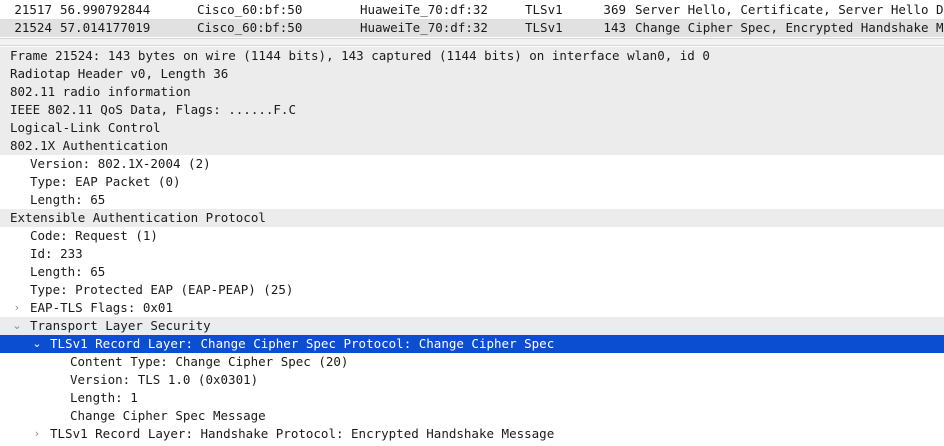 This screenshot has height=446, width=944. Describe the element at coordinates (472, 146) in the screenshot. I see `tree-row: 802.1X Authentication` at that location.